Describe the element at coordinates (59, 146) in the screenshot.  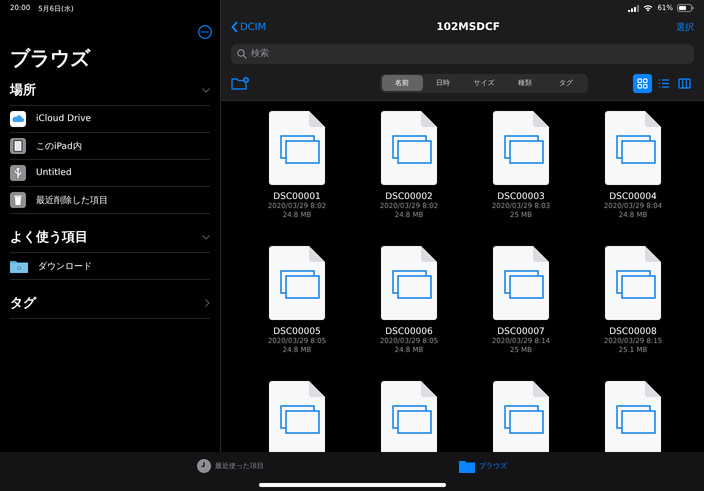
I see `sidebar-item: このiPad内` at that location.